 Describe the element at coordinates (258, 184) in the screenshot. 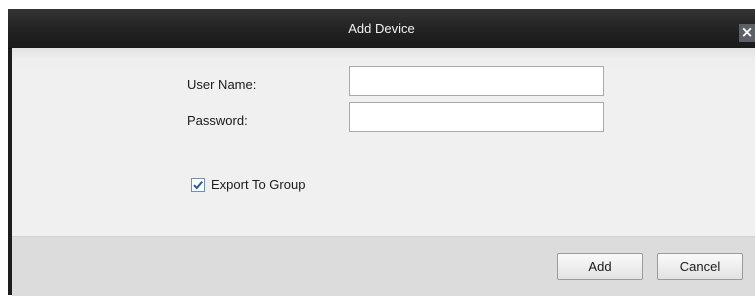

I see `export-to-group-label: Export To Group` at that location.